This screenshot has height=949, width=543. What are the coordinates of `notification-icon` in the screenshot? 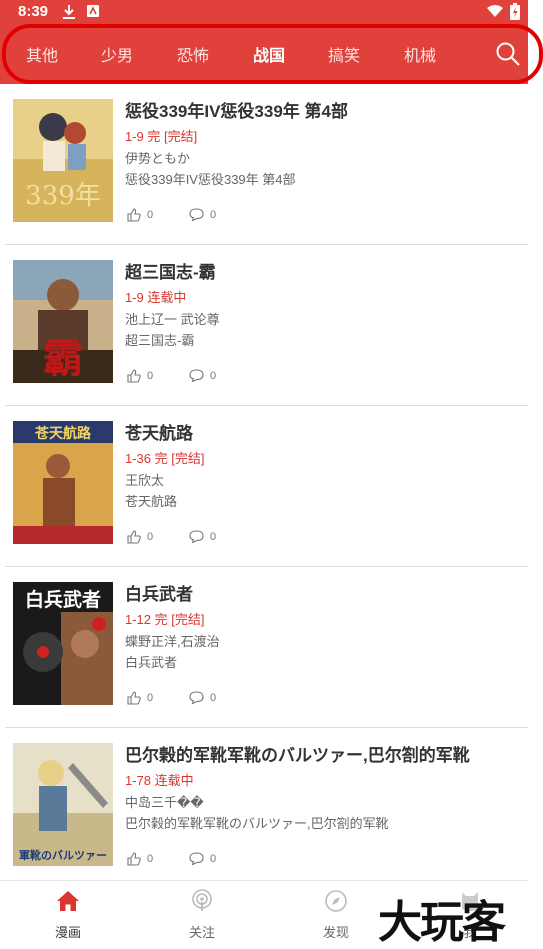 It's located at (93, 13).